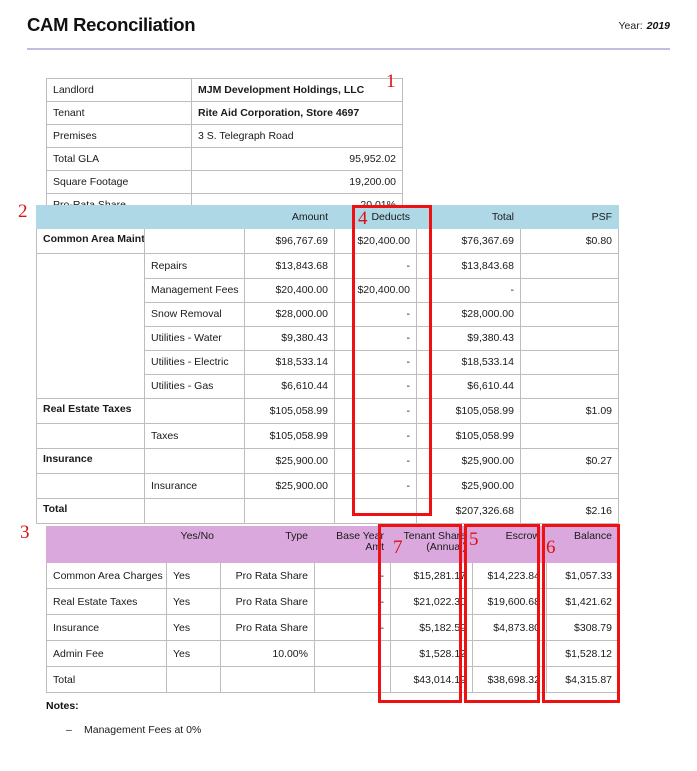 The image size is (697, 771). I want to click on cam-total: $6,610.44, so click(468, 386).